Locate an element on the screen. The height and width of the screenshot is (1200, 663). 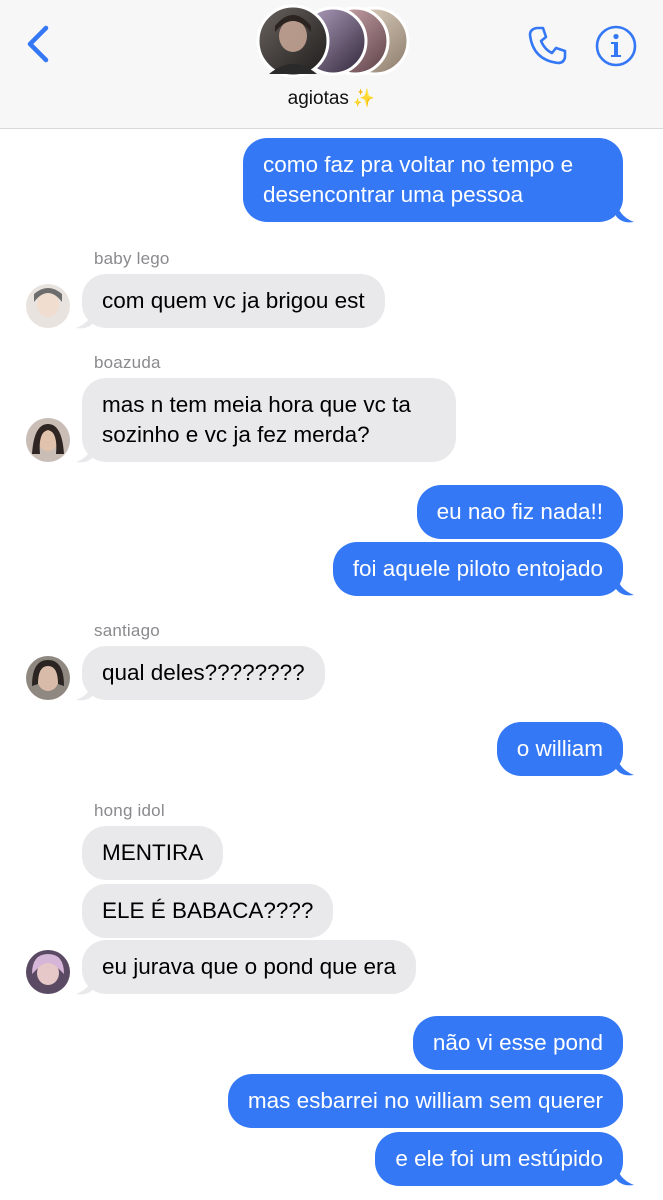
chevron-left-icon is located at coordinates (38, 44).